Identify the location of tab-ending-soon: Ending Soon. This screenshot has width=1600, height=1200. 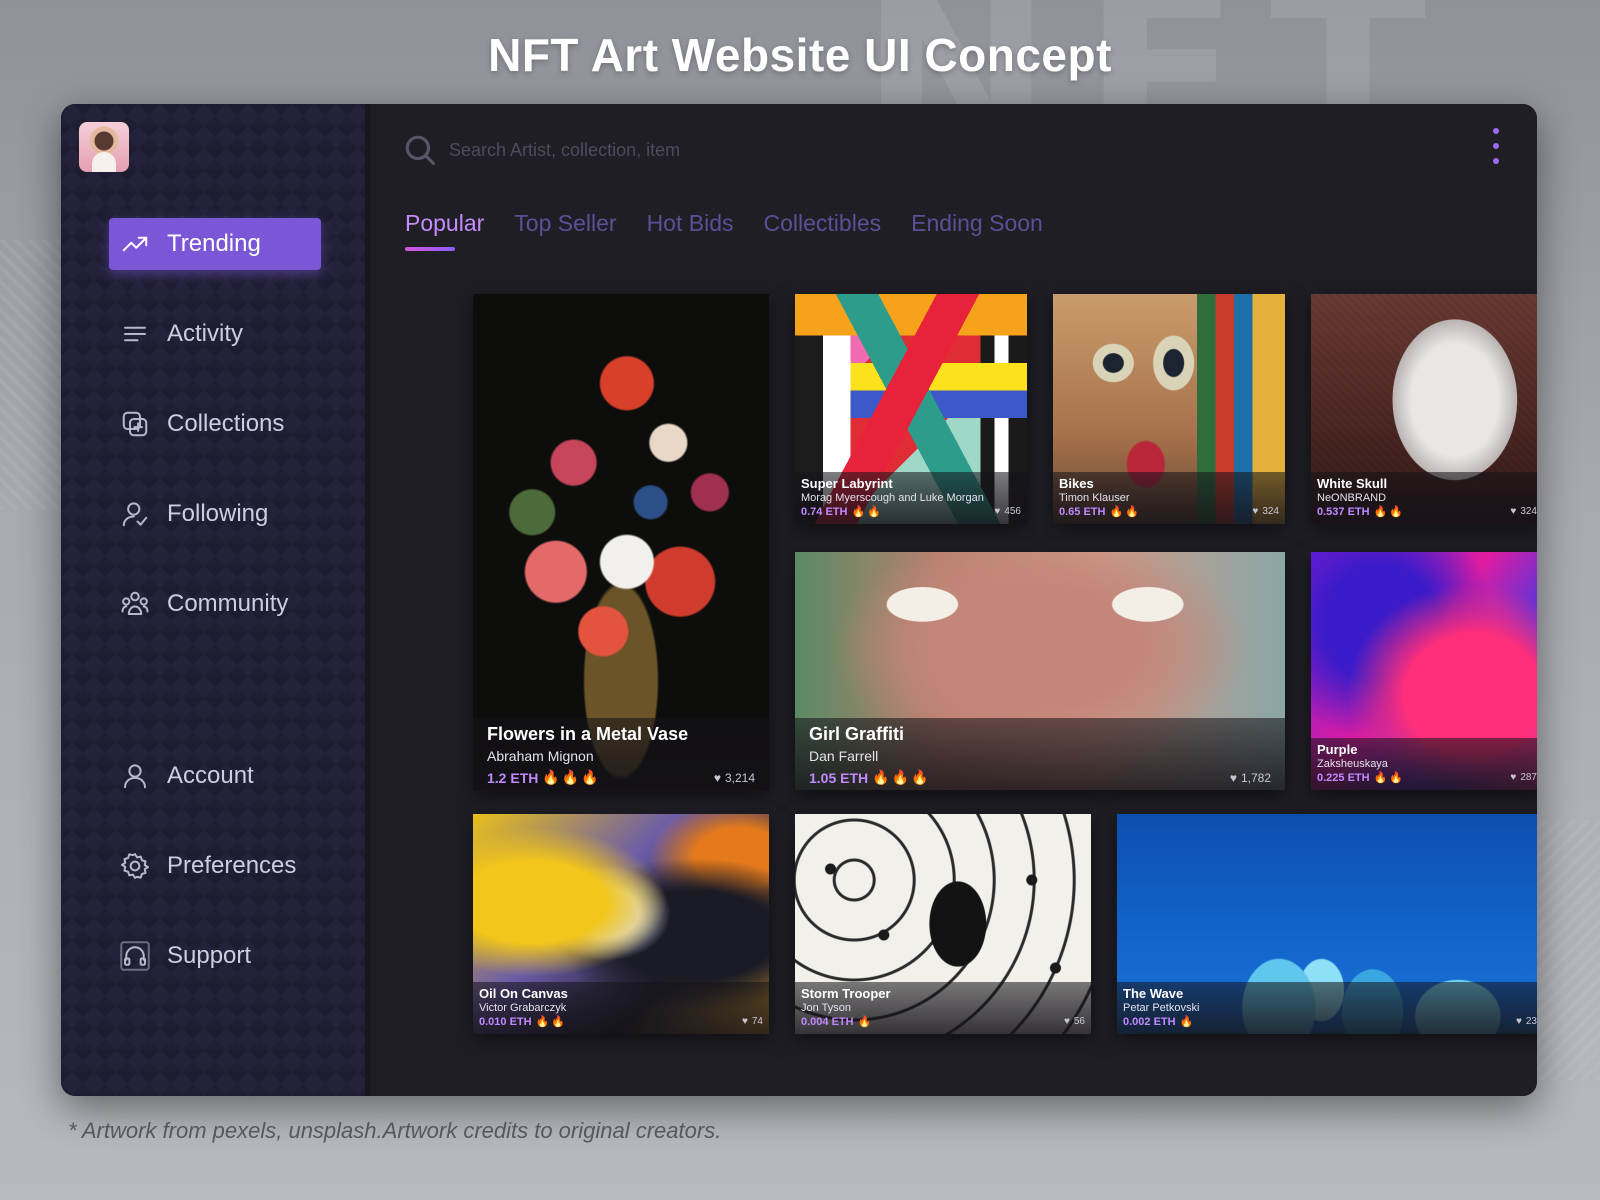
(977, 230).